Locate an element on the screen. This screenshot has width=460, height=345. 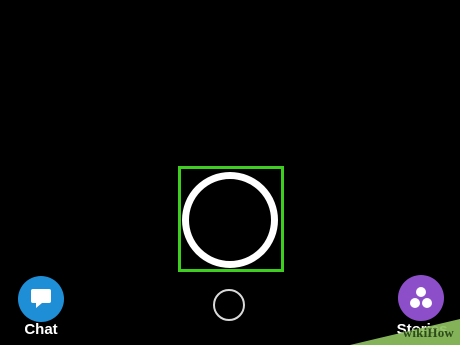
chat-button: Chat is located at coordinates (41, 307).